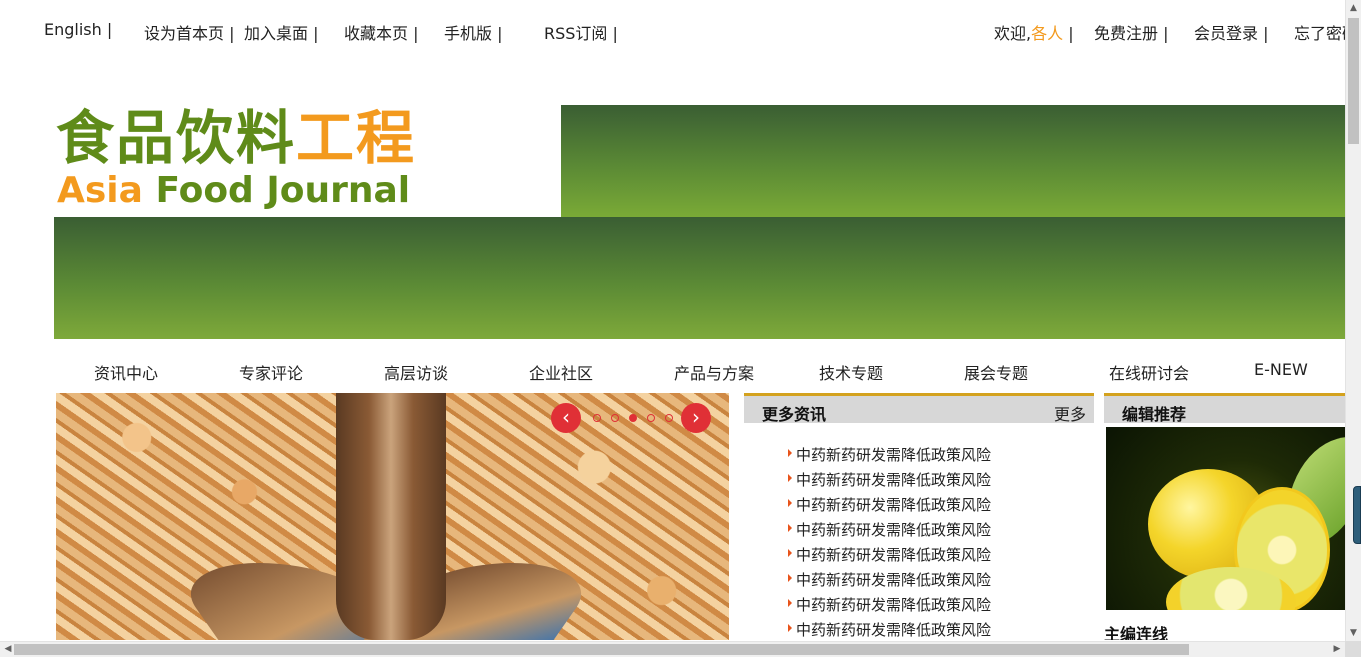 This screenshot has width=1361, height=657. I want to click on scrollbar-corner, so click(1353, 649).